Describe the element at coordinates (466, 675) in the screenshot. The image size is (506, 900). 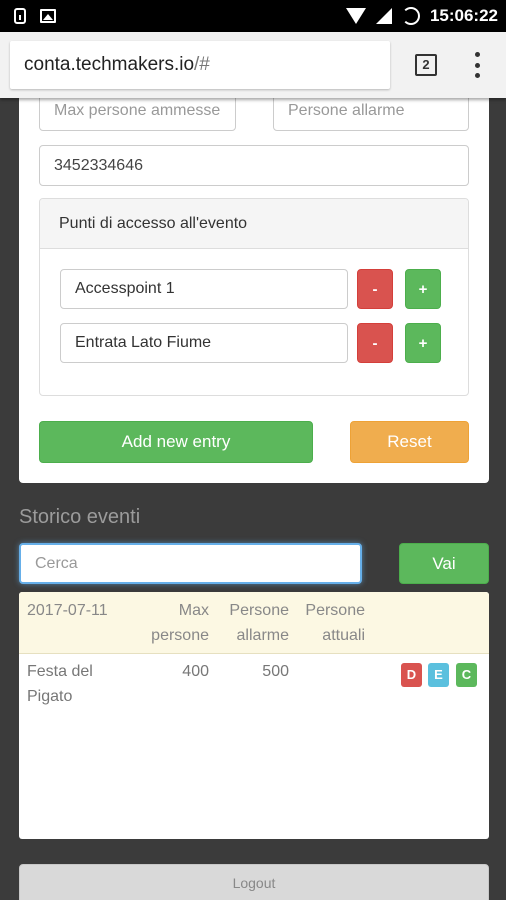
I see `count-event-button: C` at that location.